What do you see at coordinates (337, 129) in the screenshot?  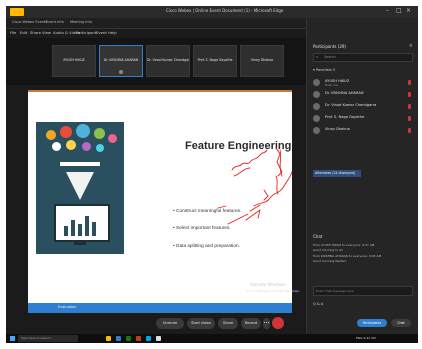 I see `participant-name: Vinay Dhakua` at bounding box center [337, 129].